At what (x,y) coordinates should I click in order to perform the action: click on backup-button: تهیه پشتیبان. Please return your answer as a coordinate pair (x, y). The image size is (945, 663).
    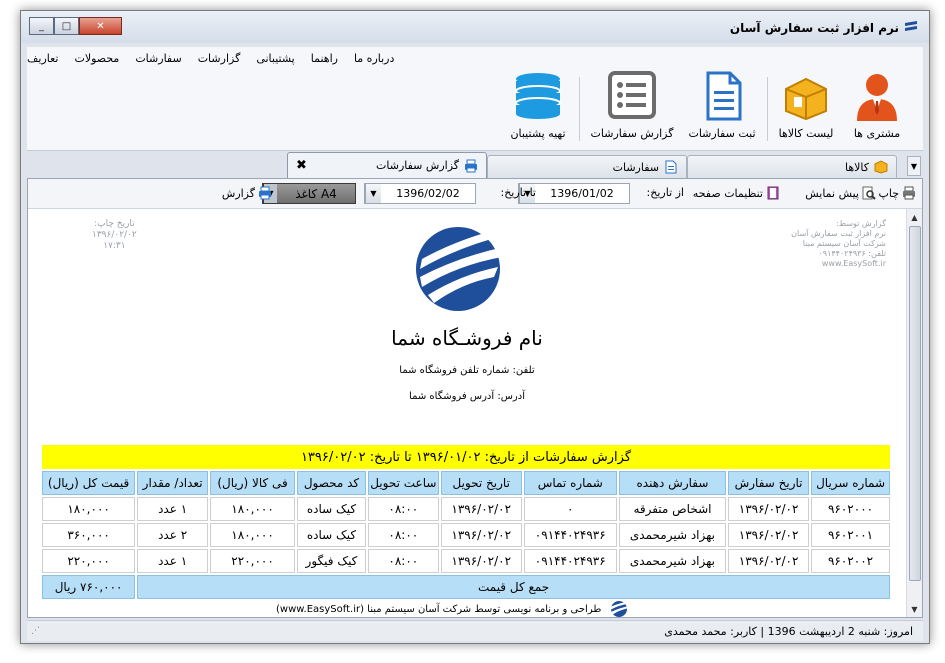
    Looking at the image, I should click on (538, 110).